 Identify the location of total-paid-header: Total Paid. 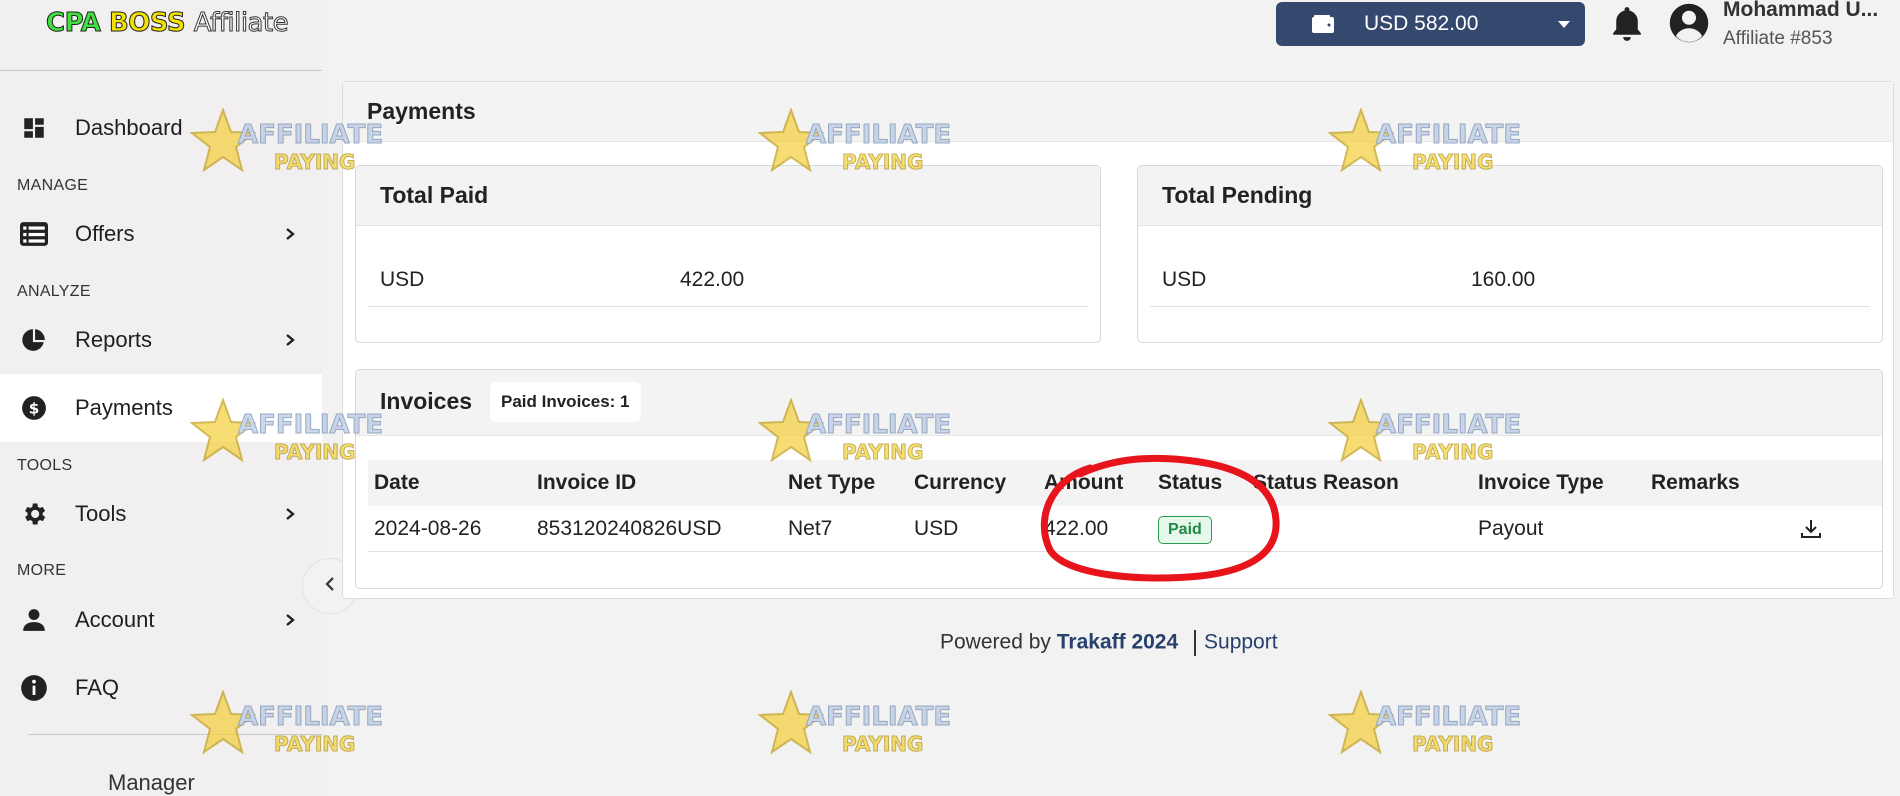
(728, 196).